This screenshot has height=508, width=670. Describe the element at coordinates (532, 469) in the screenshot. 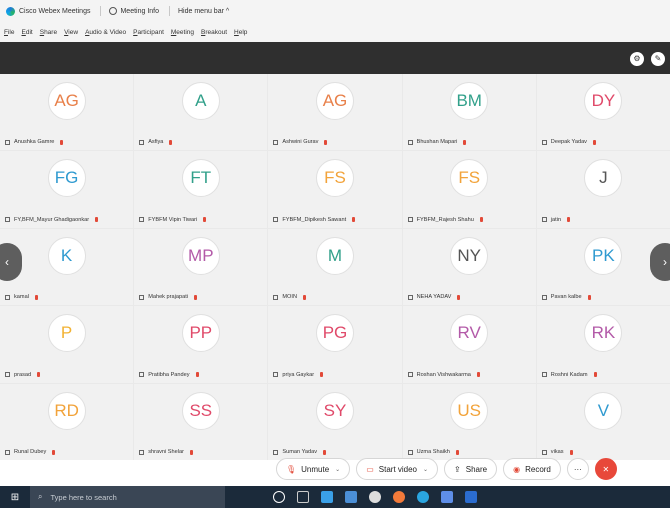

I see `record-button: ◉ Record` at that location.